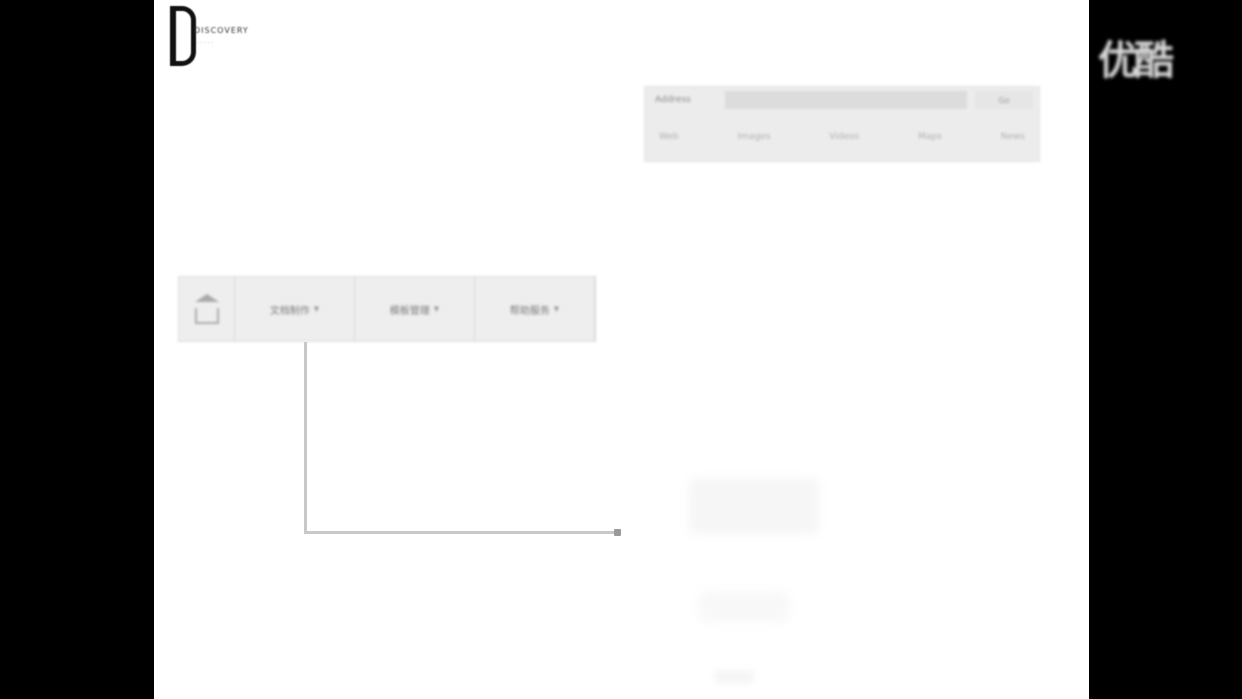  I want to click on address-link: News, so click(1013, 137).